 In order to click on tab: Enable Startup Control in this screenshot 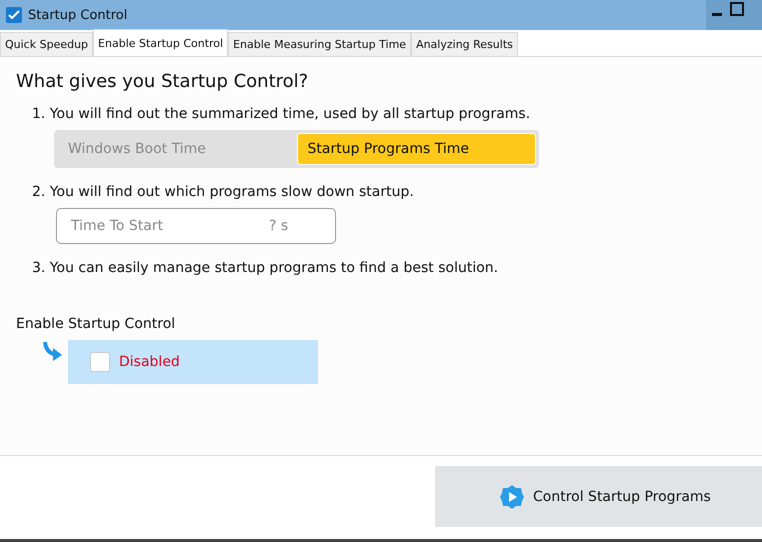, I will do `click(160, 42)`.